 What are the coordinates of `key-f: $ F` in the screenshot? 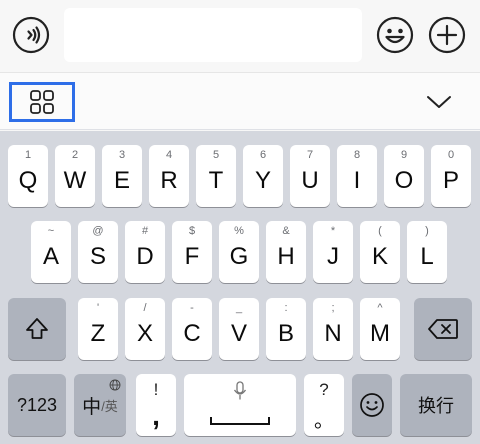 It's located at (192, 252).